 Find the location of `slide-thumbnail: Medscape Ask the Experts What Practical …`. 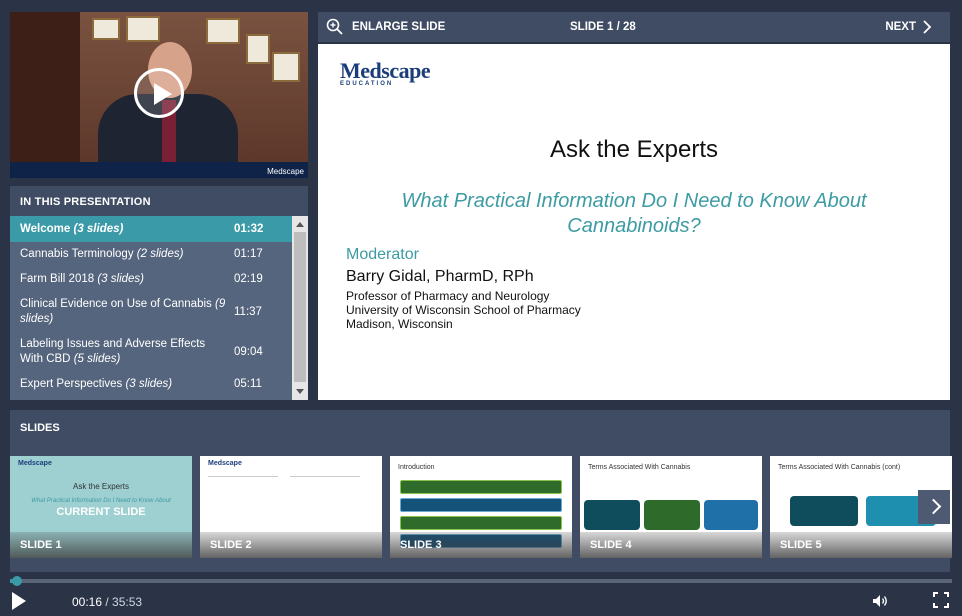

slide-thumbnail: Medscape Ask the Experts What Practical … is located at coordinates (101, 507).